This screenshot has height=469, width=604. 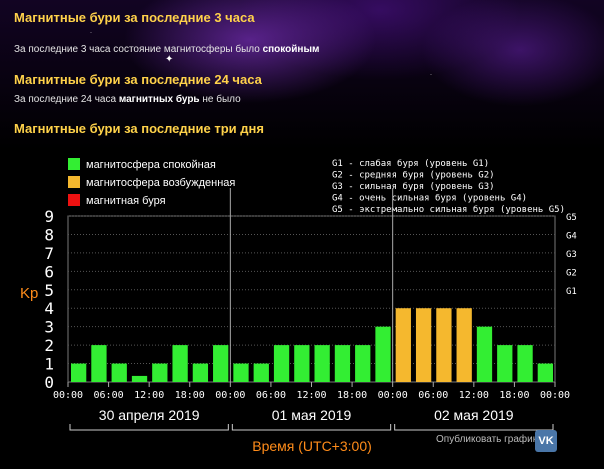 I want to click on g-scale-legend-item: G4 - очень сильная буря (уровень G4), so click(x=429, y=198).